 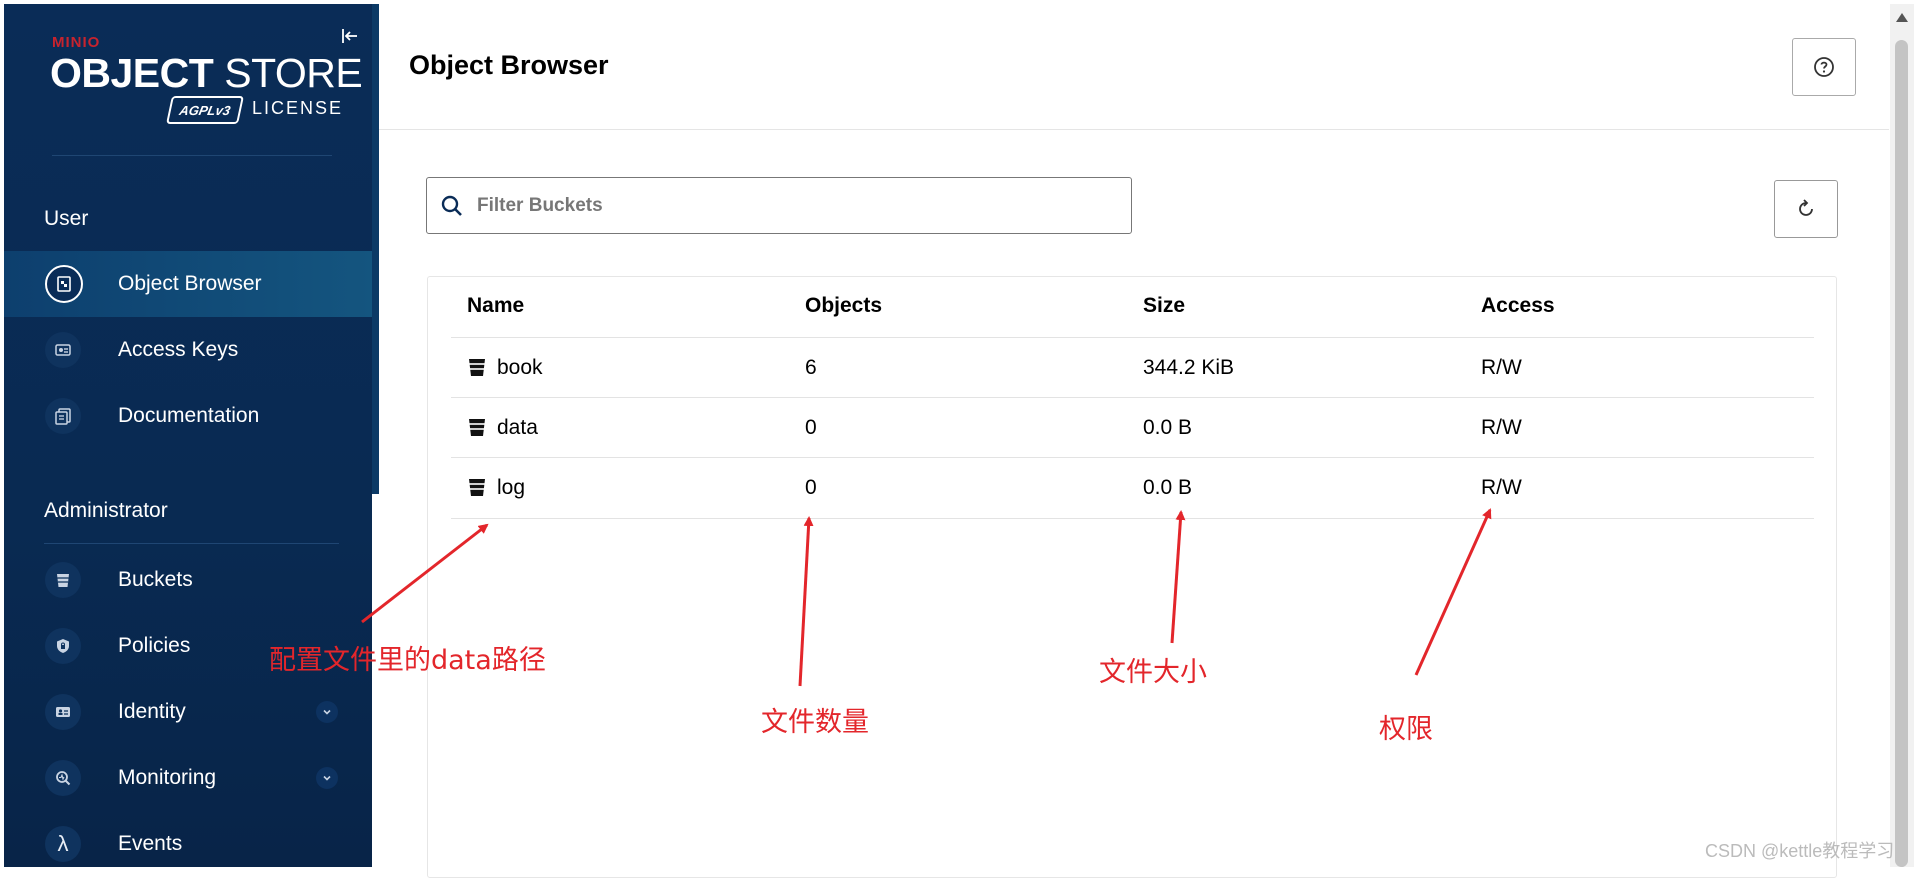 I want to click on column-header-name: Name, so click(x=495, y=306).